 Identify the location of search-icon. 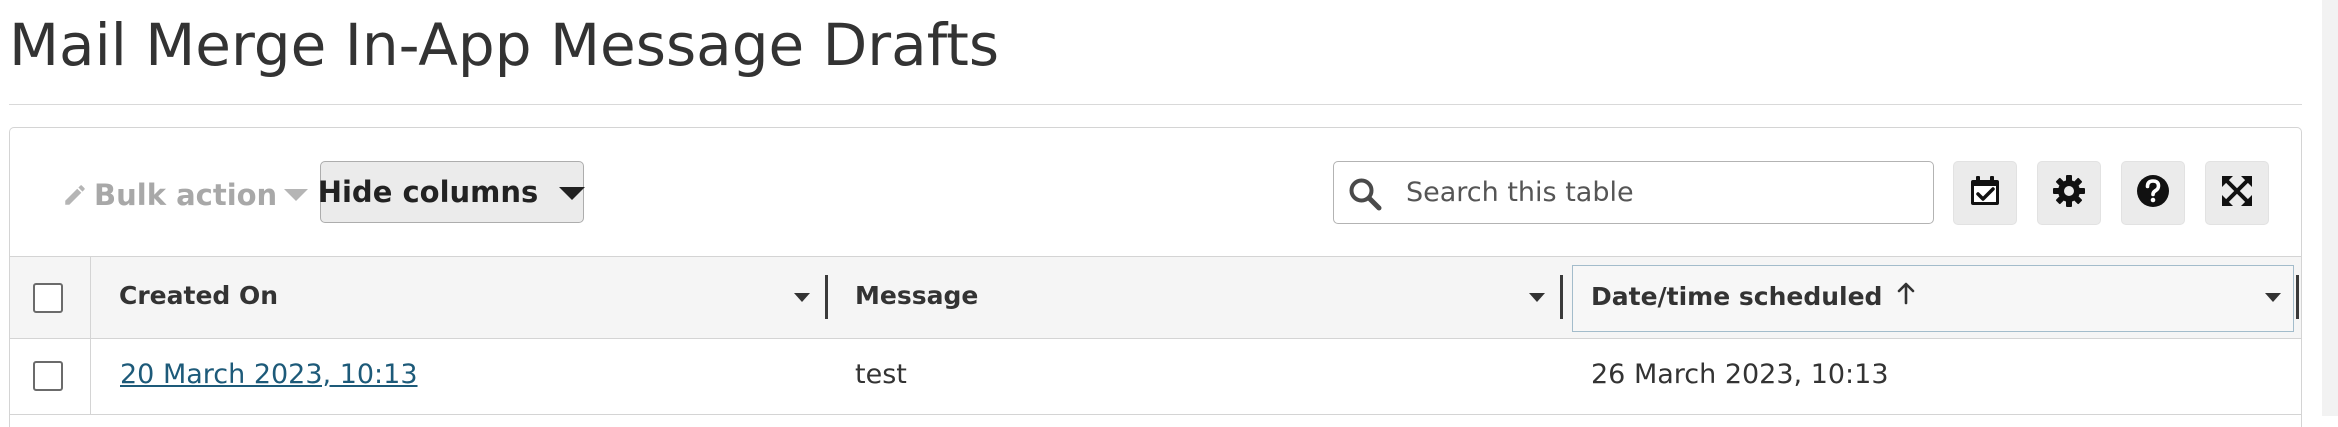
(1365, 196).